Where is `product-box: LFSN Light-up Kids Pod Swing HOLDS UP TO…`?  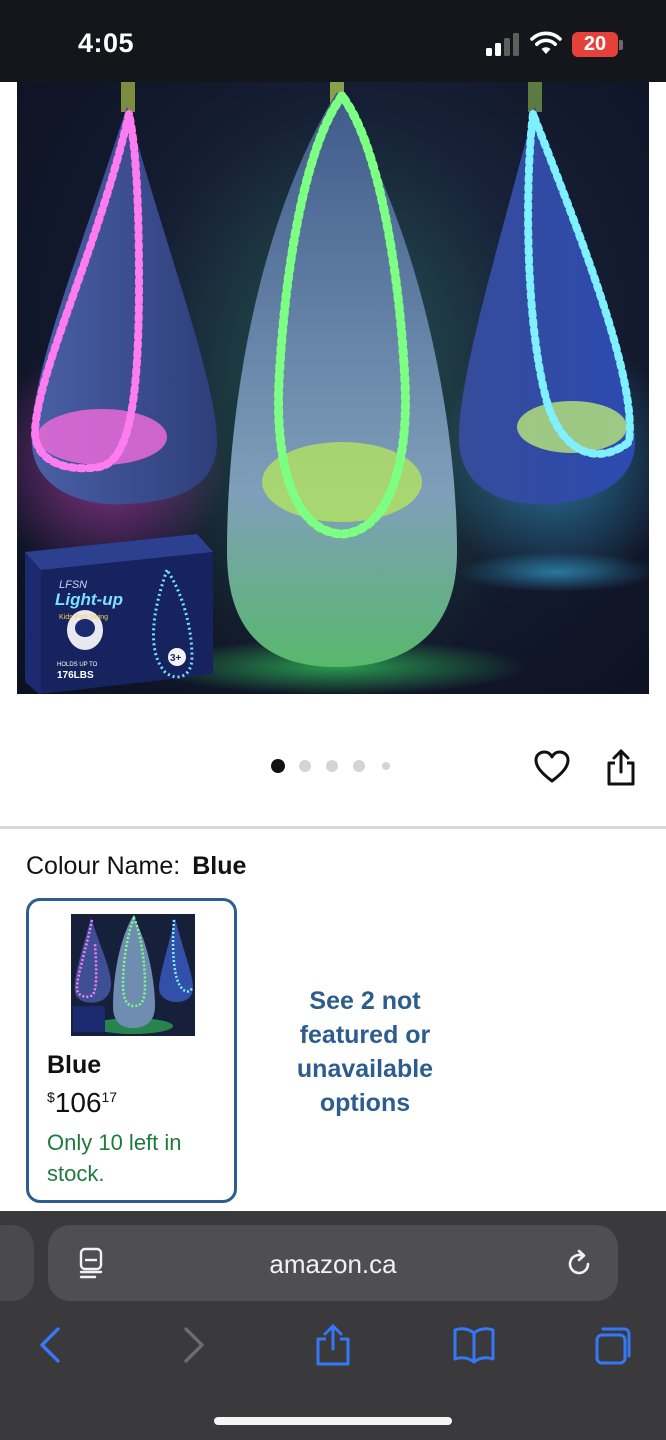
product-box: LFSN Light-up Kids Pod Swing HOLDS UP TO… is located at coordinates (119, 614).